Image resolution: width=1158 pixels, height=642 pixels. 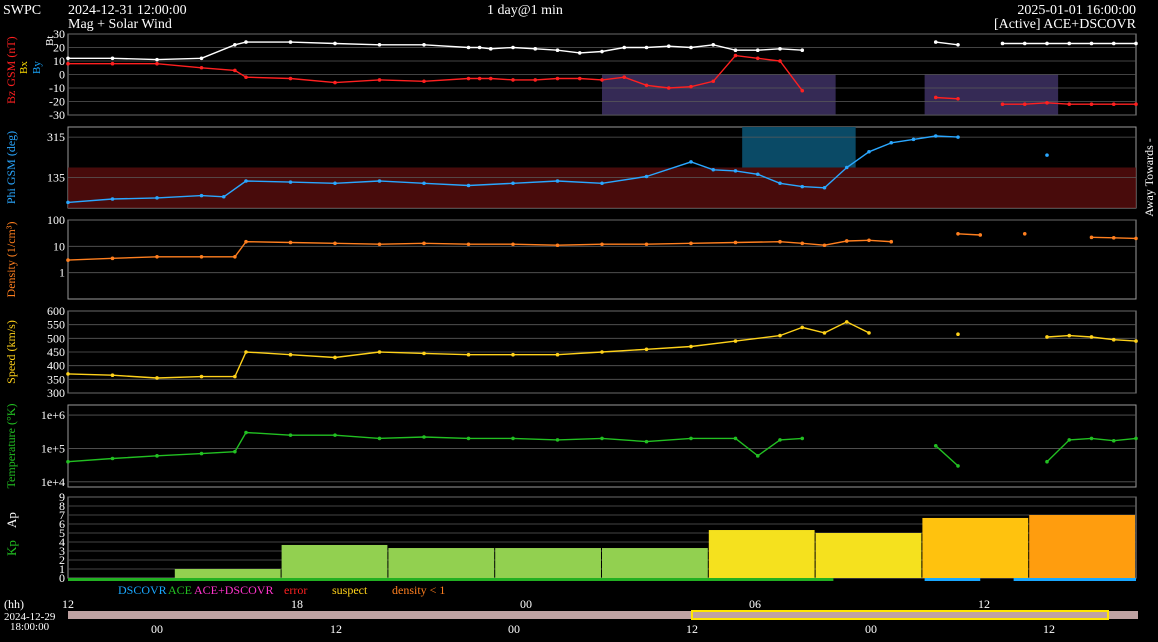 I want to click on y-tick-label: 300, so click(x=56, y=393).